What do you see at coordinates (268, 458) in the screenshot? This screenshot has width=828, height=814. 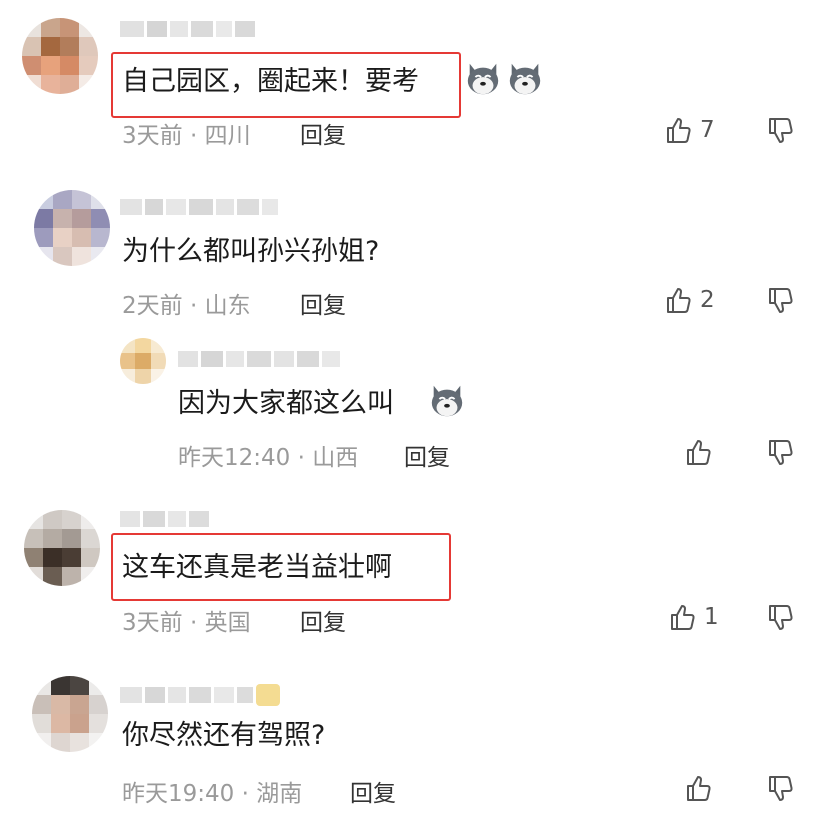 I see `reply-meta: 昨天12:40 · 山西` at bounding box center [268, 458].